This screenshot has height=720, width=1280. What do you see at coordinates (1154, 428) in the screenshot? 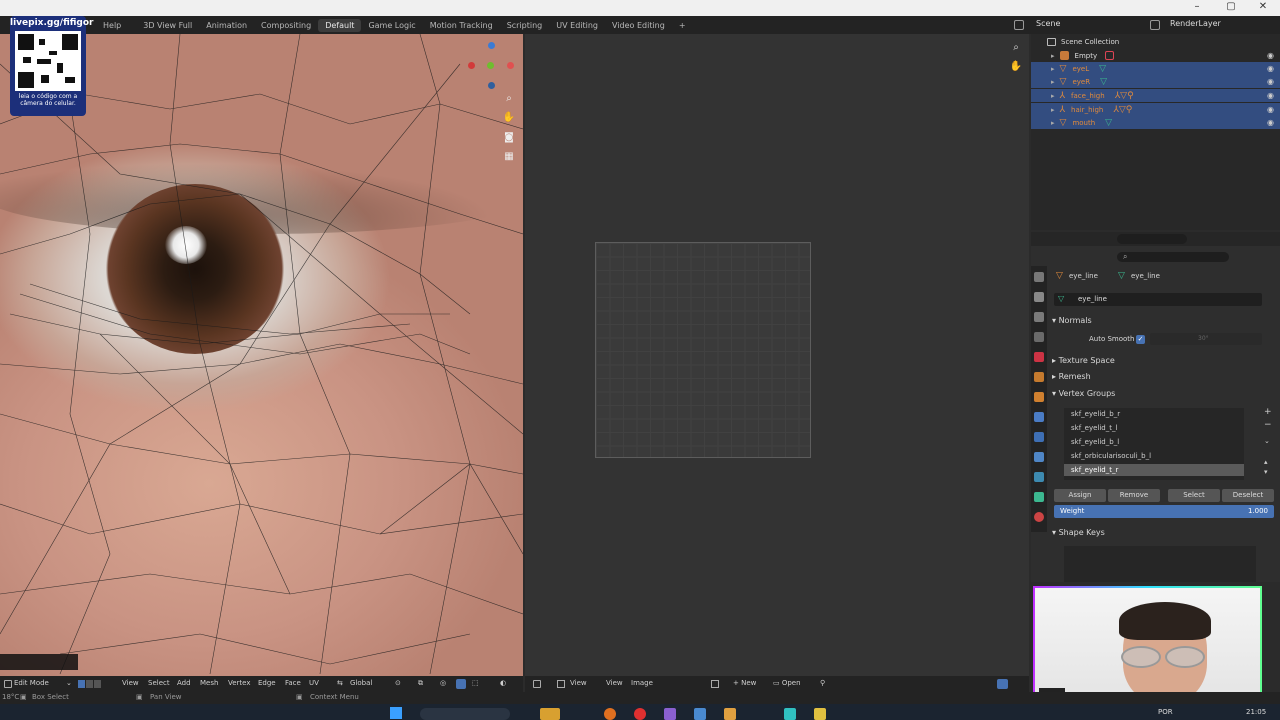
I see `list-item: skf_eyelid_t_l` at bounding box center [1154, 428].